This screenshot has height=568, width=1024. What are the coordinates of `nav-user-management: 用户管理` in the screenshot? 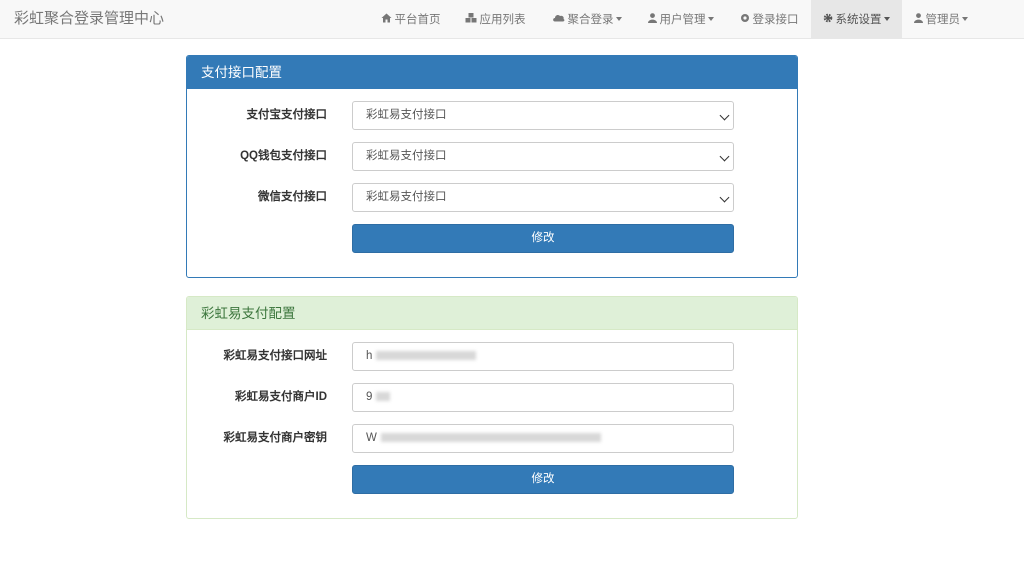 It's located at (679, 19).